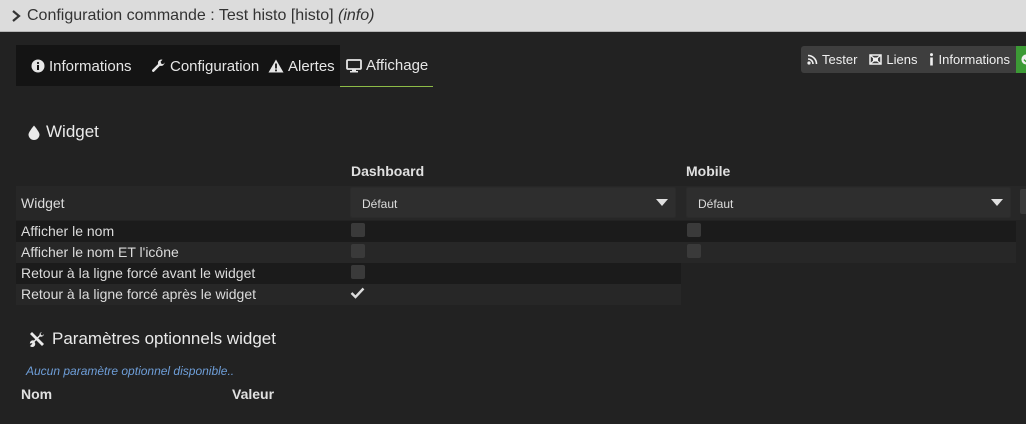 The image size is (1026, 424). I want to click on tab-alertes: Alertes, so click(301, 66).